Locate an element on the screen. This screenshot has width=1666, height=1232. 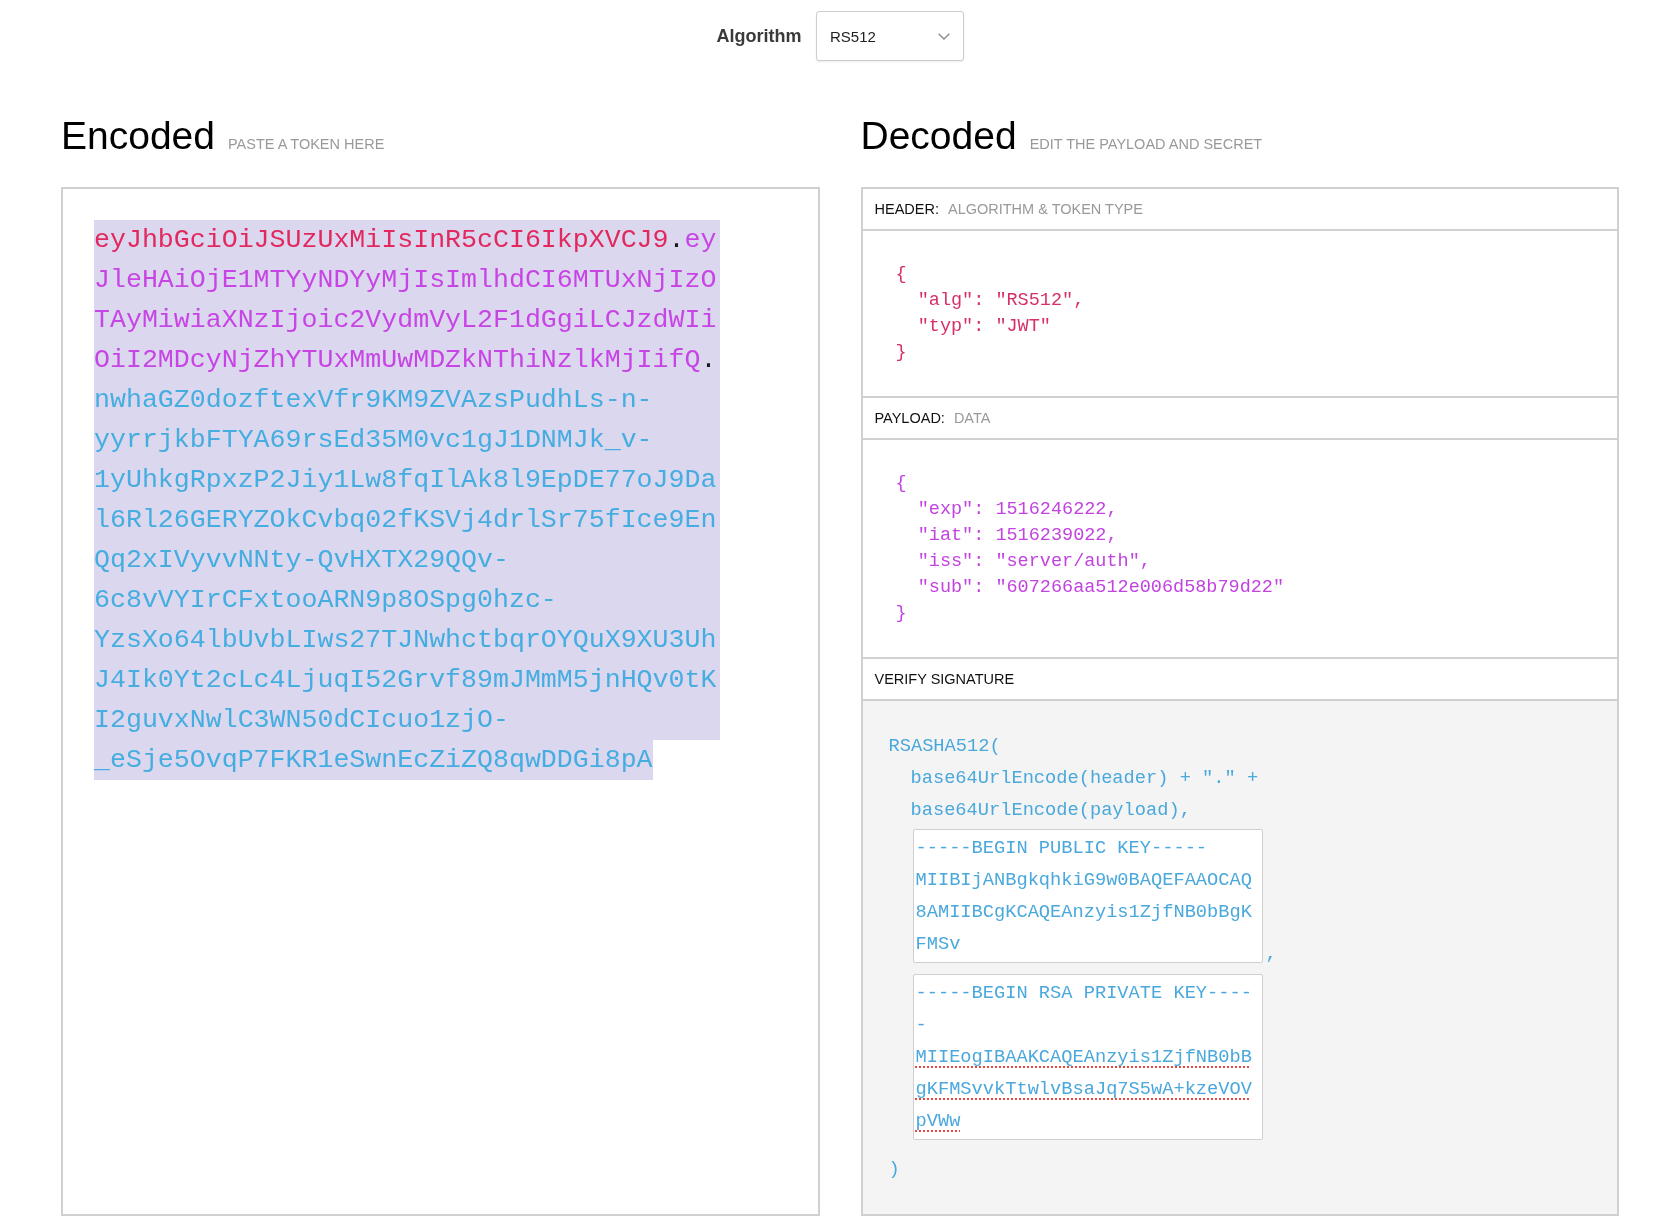
public-key-textarea: -----BEGIN PUBLIC KEY----- MIIBIjANBgkqhkiG9w0BAQEFAAOCAQ8AMIIBCgKCAQEAnzyis1ZjfNB0bBgKFMSv is located at coordinates (1088, 896).